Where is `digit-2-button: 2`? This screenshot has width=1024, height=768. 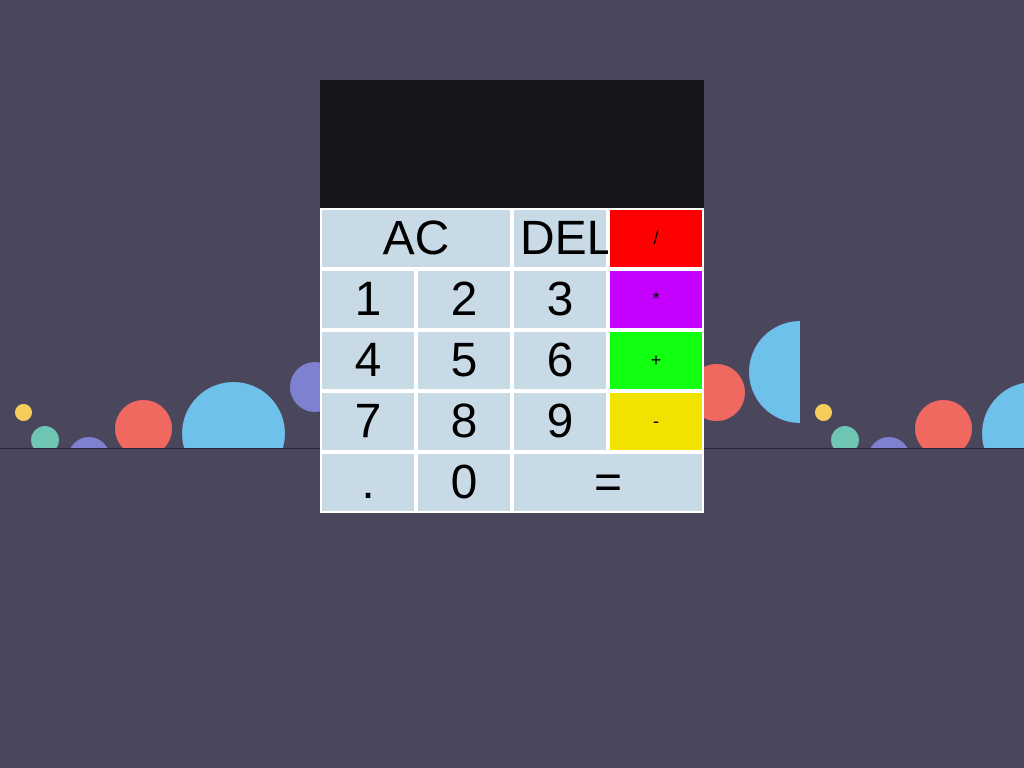
digit-2-button: 2 is located at coordinates (464, 299).